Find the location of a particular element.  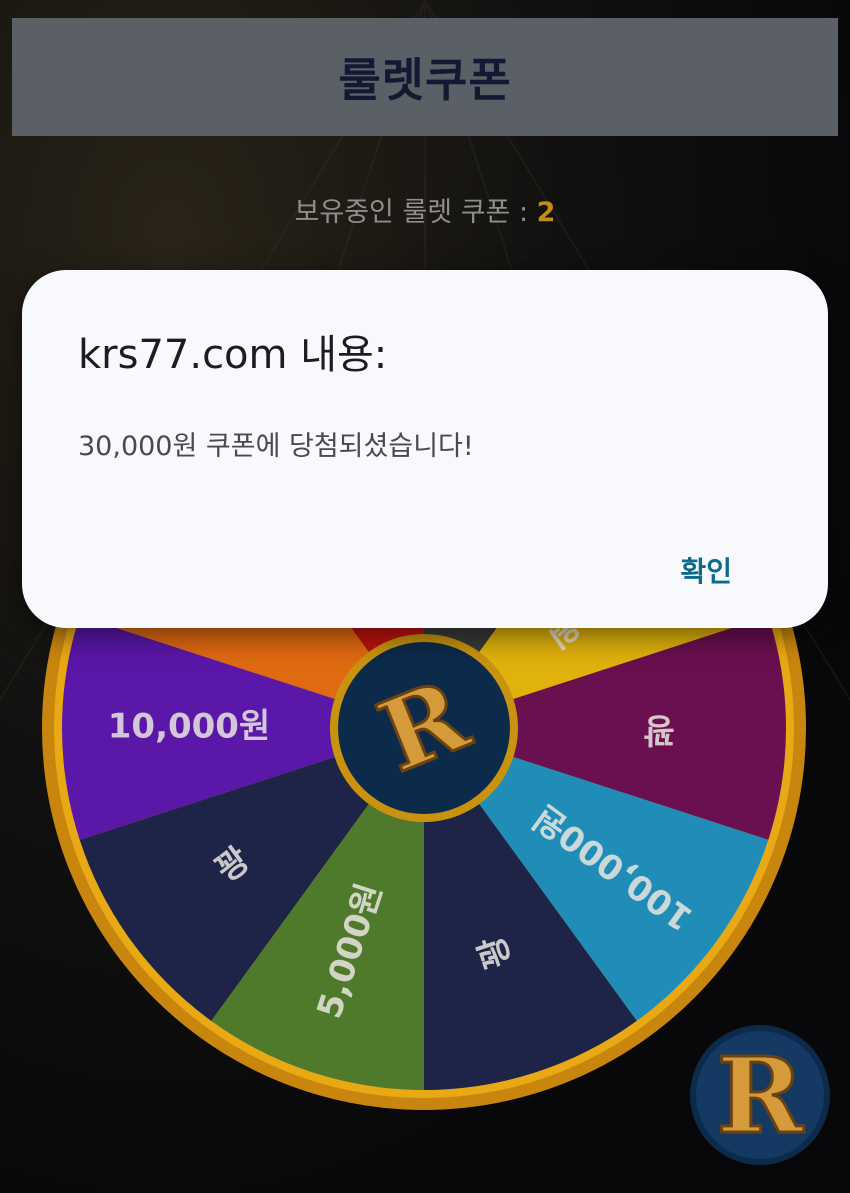

dialog-title: krs77.com 내용: is located at coordinates (233, 355).